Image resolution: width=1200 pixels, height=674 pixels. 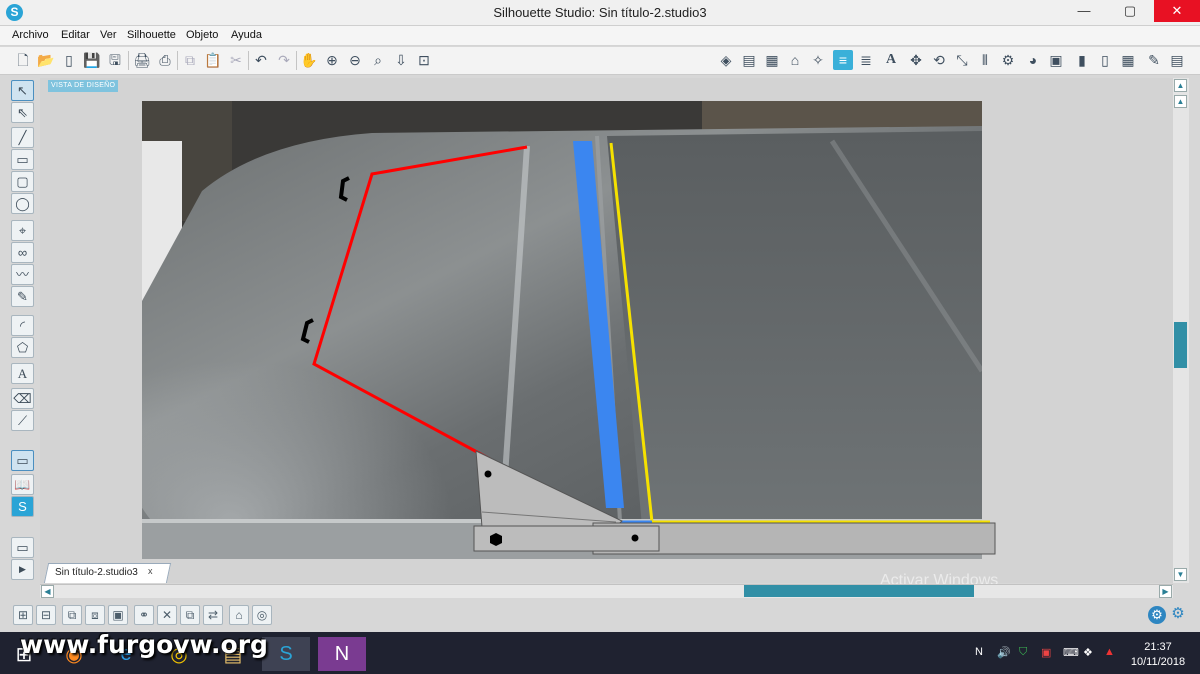 I want to click on make-compound-icon: ⧉, so click(x=72, y=615).